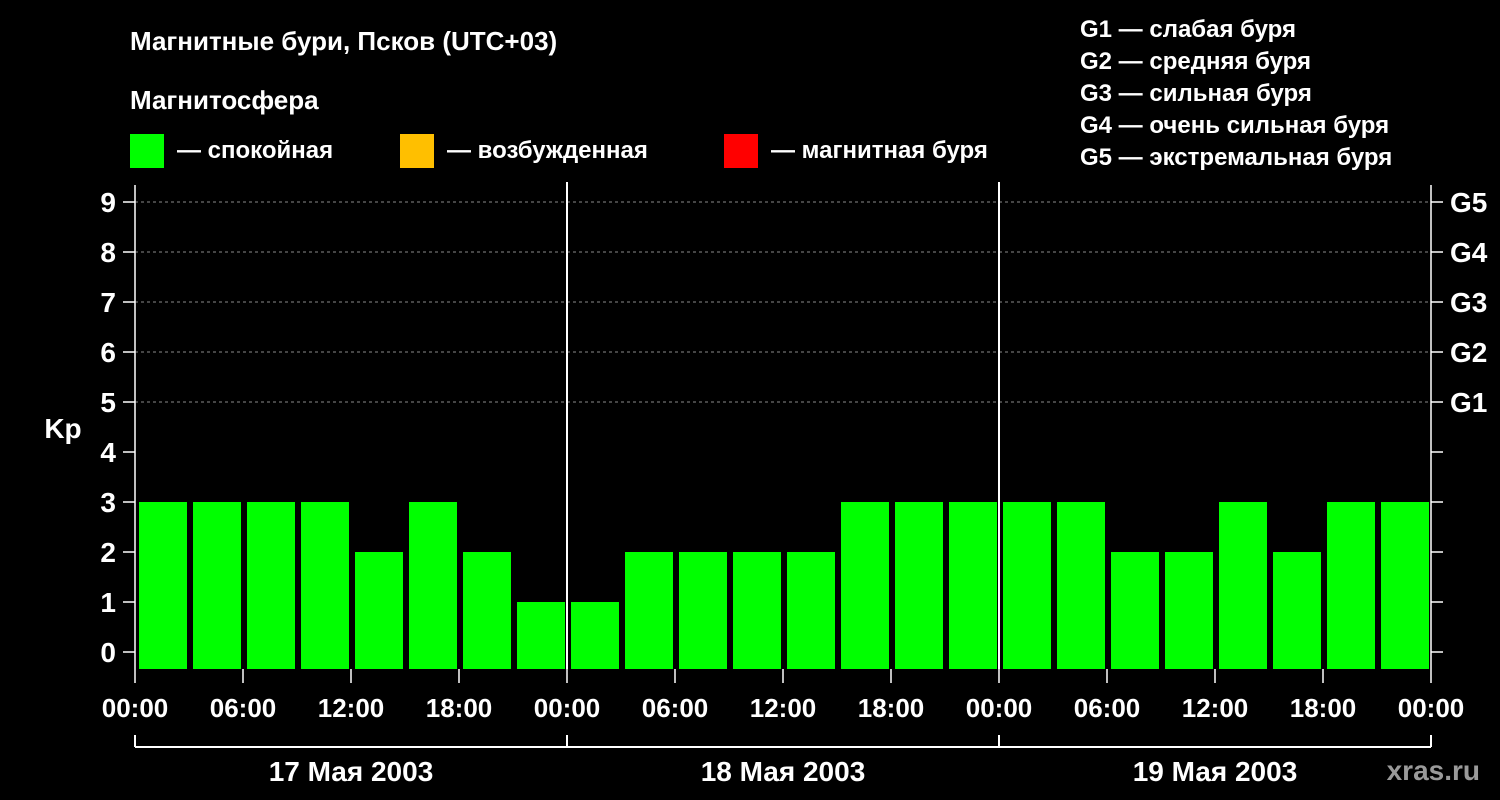 This screenshot has width=1500, height=800. I want to click on y-tick-label-7: 7, so click(108, 302).